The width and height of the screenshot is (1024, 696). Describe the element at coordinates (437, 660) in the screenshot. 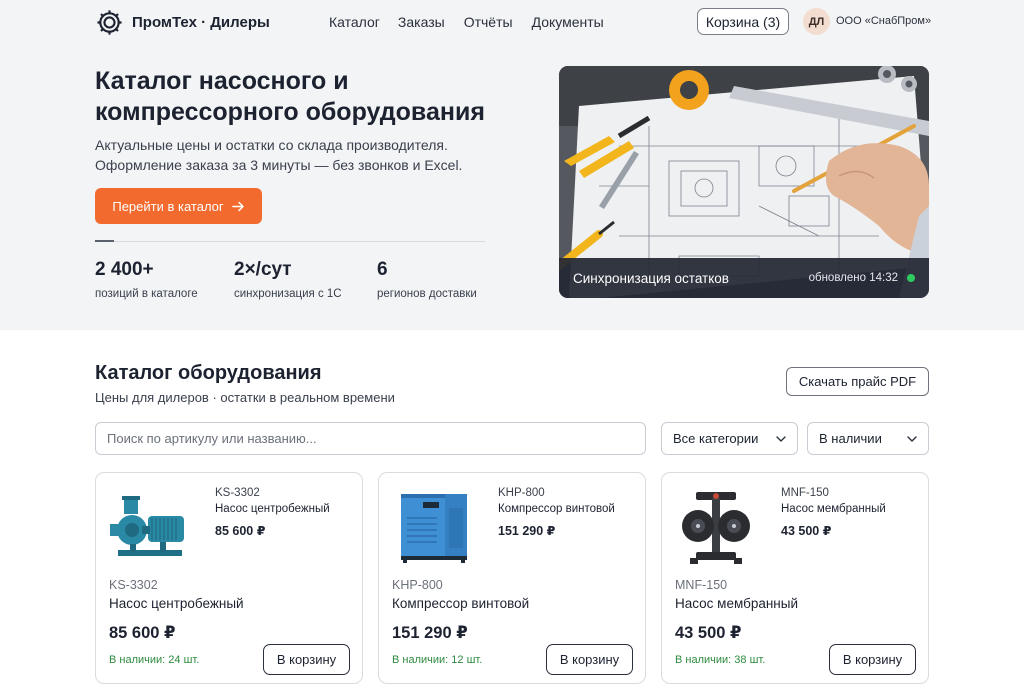

I see `product-stock: В наличии: 12 шт.` at that location.